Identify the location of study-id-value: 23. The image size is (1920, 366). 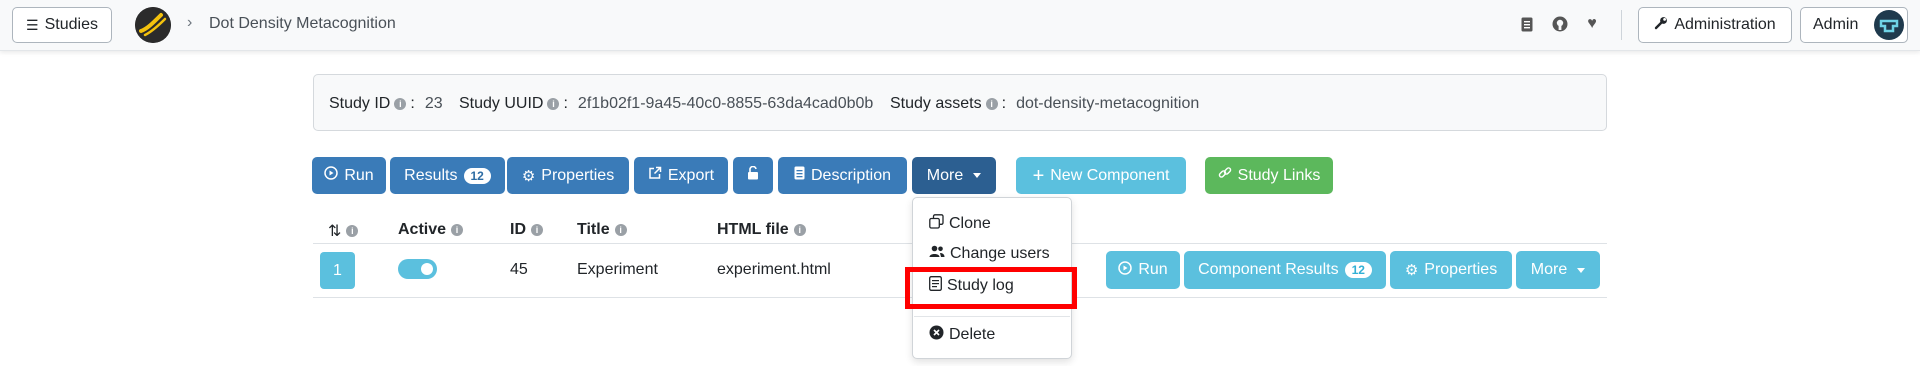
(433, 103).